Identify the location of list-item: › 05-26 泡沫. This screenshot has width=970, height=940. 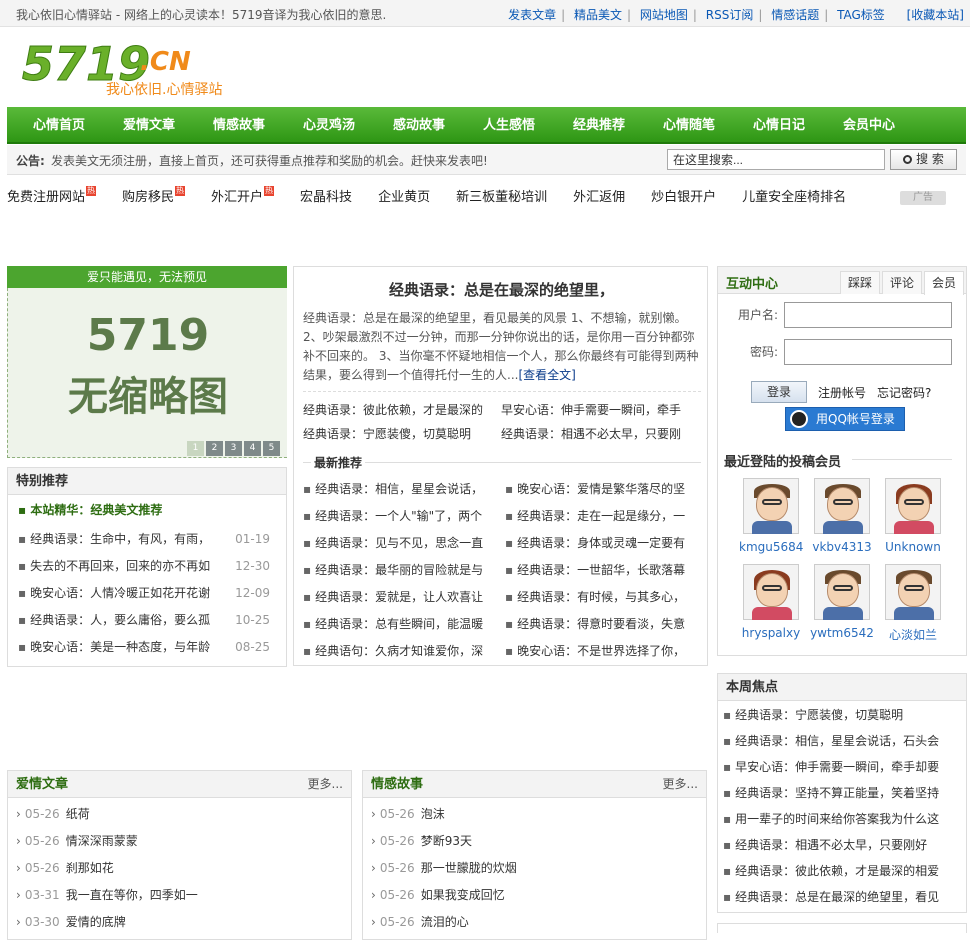
(536, 814).